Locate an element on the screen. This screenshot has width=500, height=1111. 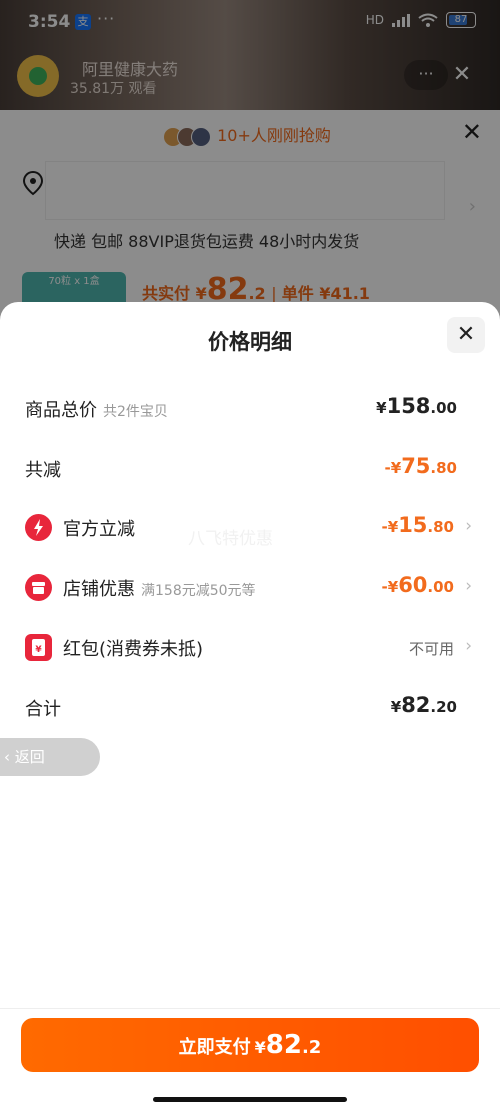
red-packet-label: 红包(消费券未抵) is located at coordinates (133, 649).